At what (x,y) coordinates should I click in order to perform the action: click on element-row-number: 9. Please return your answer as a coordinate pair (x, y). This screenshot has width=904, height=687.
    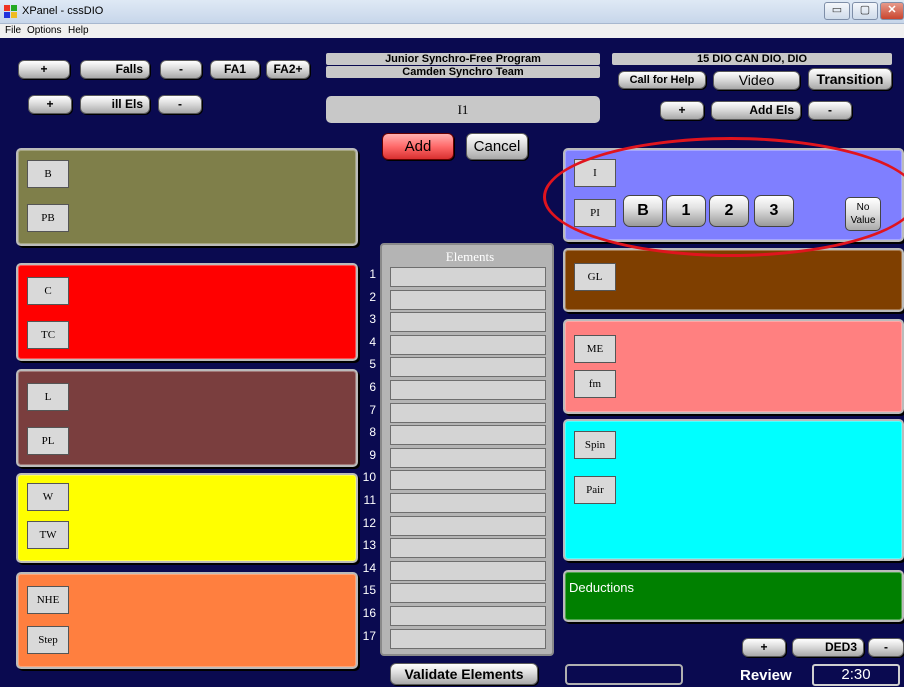
    Looking at the image, I should click on (372, 454).